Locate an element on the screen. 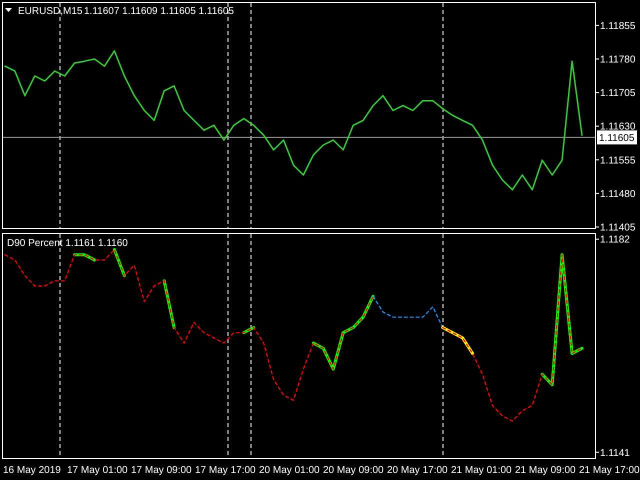  axis-label: 1.11480 is located at coordinates (618, 194).